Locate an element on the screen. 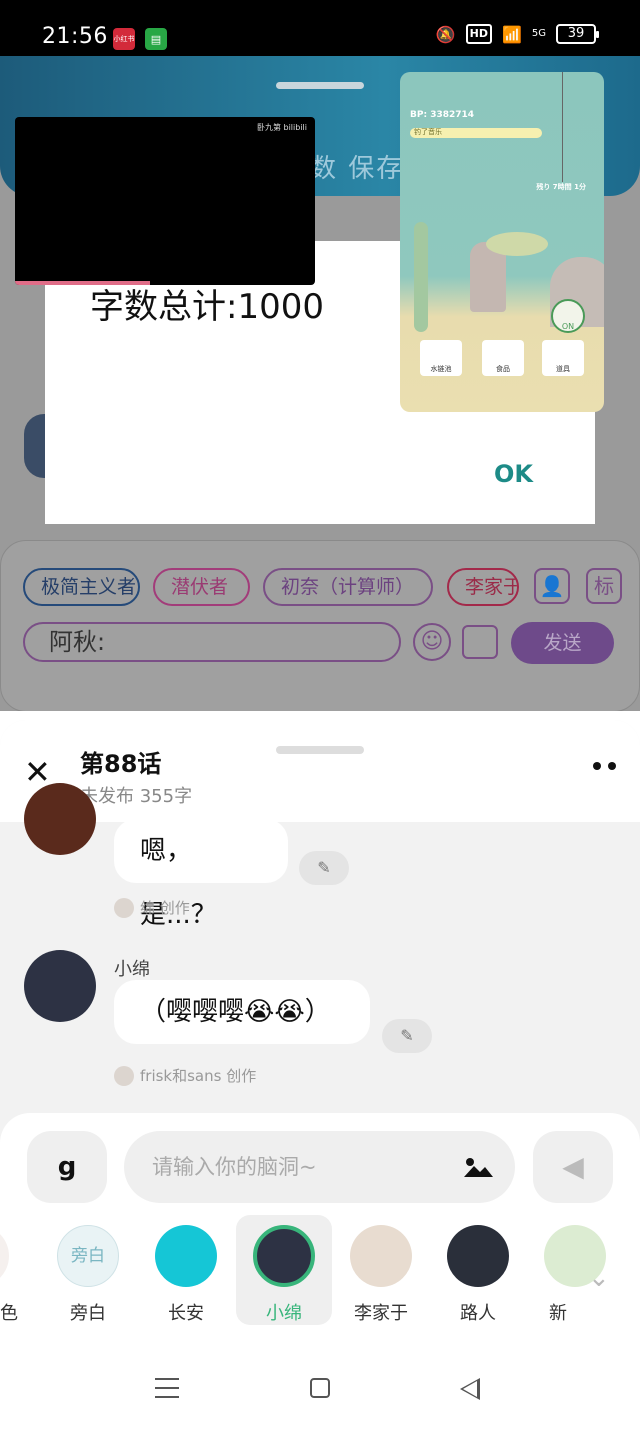 The height and width of the screenshot is (1431, 640). video-progress-bar is located at coordinates (82, 283).